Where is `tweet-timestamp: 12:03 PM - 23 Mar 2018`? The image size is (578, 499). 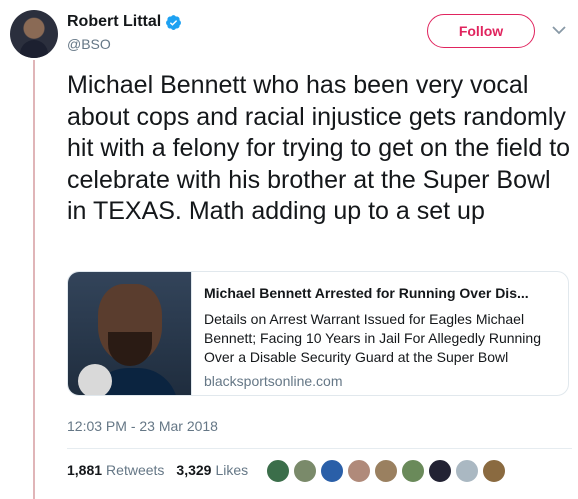 tweet-timestamp: 12:03 PM - 23 Mar 2018 is located at coordinates (142, 426).